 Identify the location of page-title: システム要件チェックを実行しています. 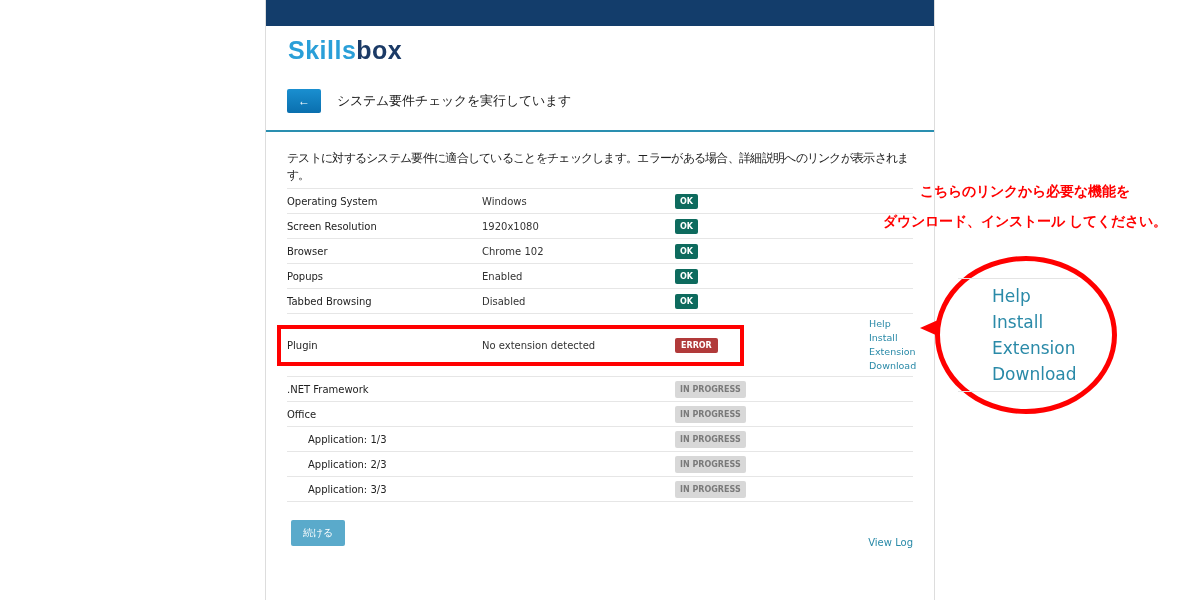
(454, 101).